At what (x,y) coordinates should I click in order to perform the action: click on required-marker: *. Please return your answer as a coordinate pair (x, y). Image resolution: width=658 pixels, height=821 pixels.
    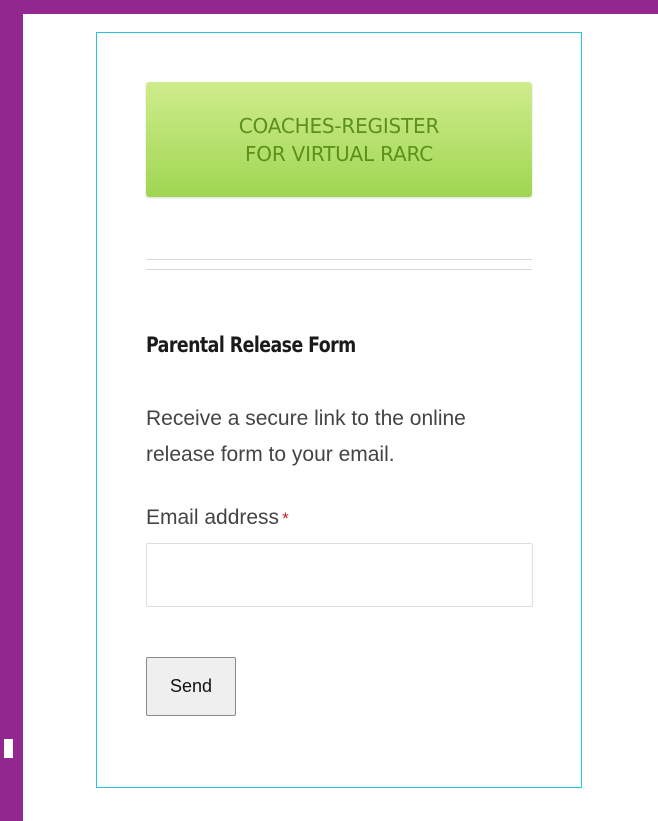
    Looking at the image, I should click on (285, 518).